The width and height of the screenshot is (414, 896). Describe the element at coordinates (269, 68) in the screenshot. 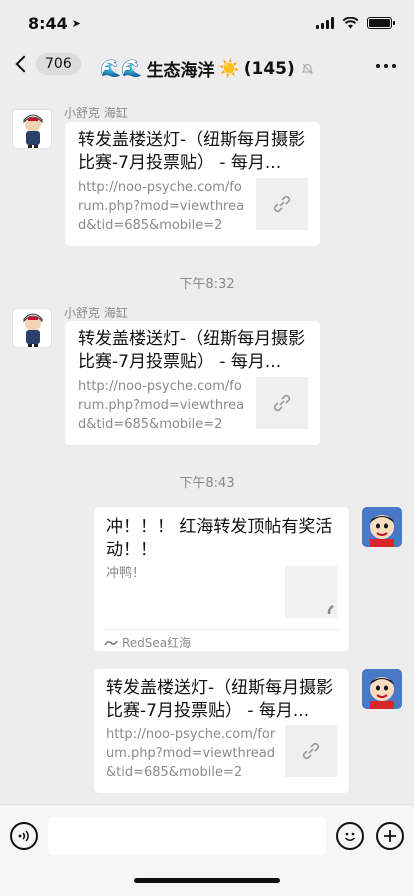

I see `member-count: (145)` at that location.